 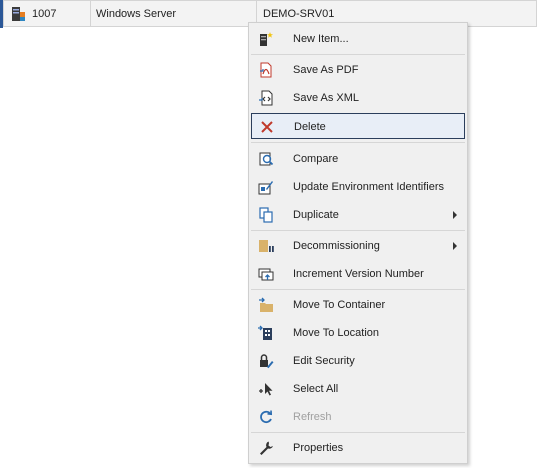 What do you see at coordinates (266, 389) in the screenshot?
I see `select-all-icon` at bounding box center [266, 389].